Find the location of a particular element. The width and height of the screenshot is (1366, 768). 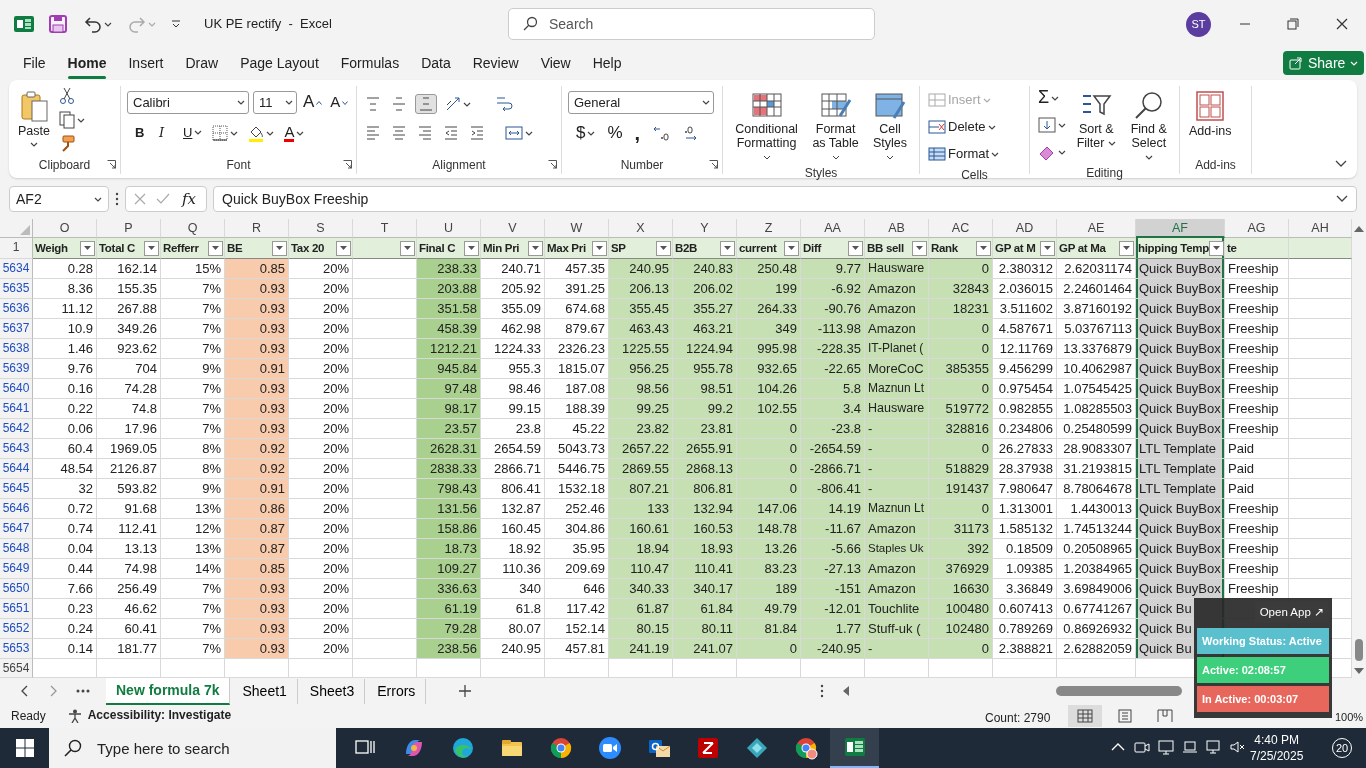

zoom-level: 100% is located at coordinates (1349, 717).